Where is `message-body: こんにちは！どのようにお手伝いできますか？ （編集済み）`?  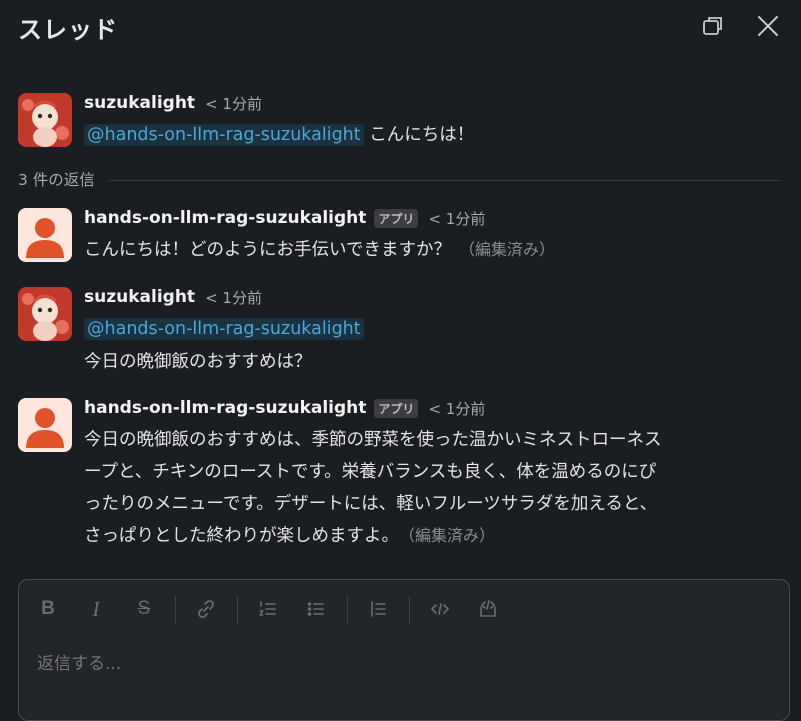 message-body: こんにちは！どのようにお手伝いできますか？ （編集済み） is located at coordinates (319, 250).